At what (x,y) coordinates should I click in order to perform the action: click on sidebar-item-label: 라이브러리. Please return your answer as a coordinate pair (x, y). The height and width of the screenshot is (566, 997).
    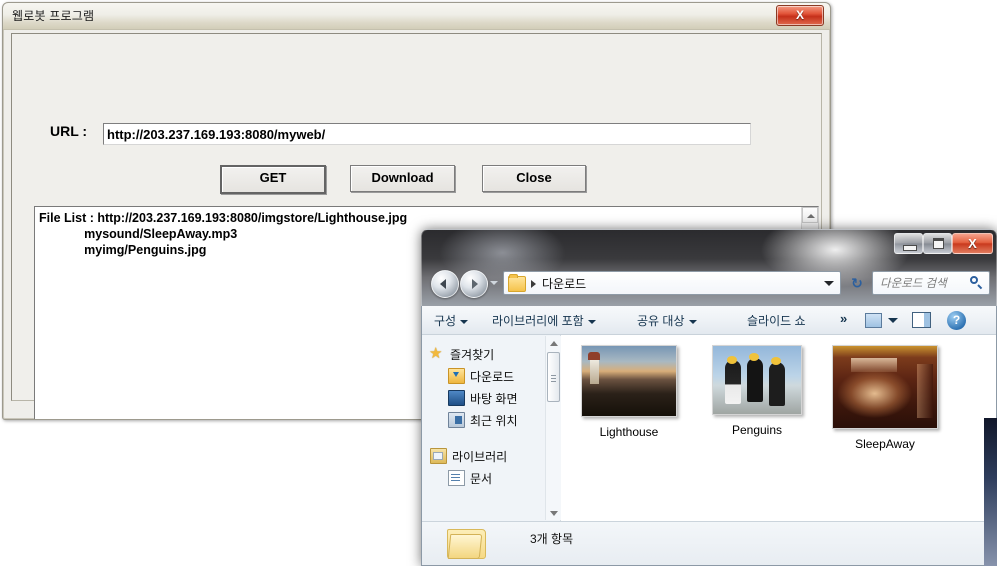
    Looking at the image, I should click on (480, 457).